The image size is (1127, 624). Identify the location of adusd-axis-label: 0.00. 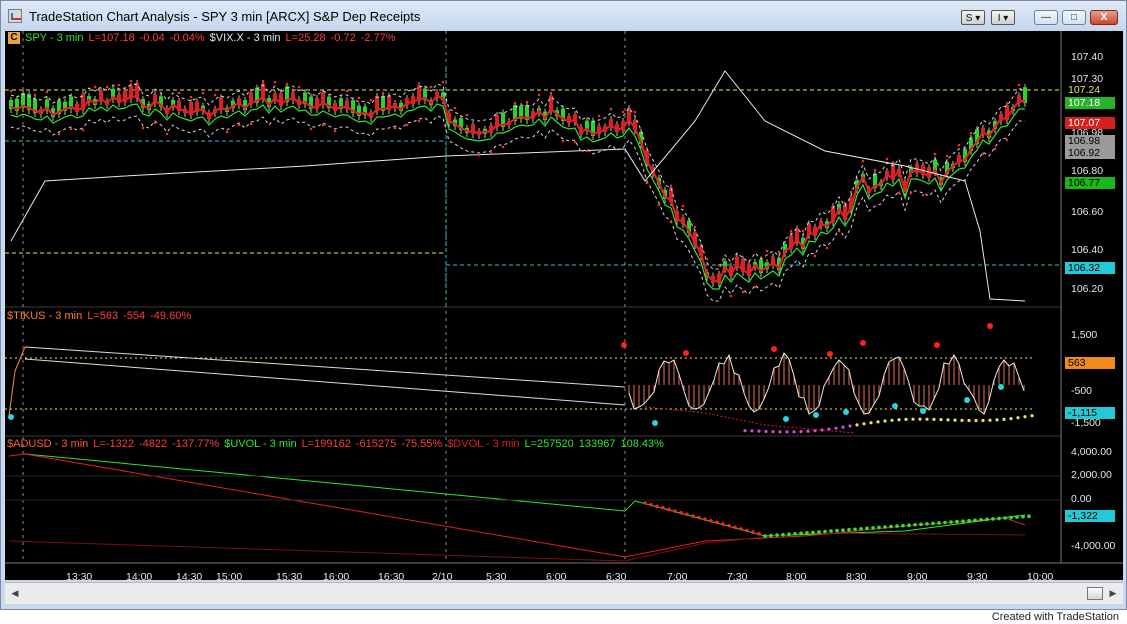
(1081, 499).